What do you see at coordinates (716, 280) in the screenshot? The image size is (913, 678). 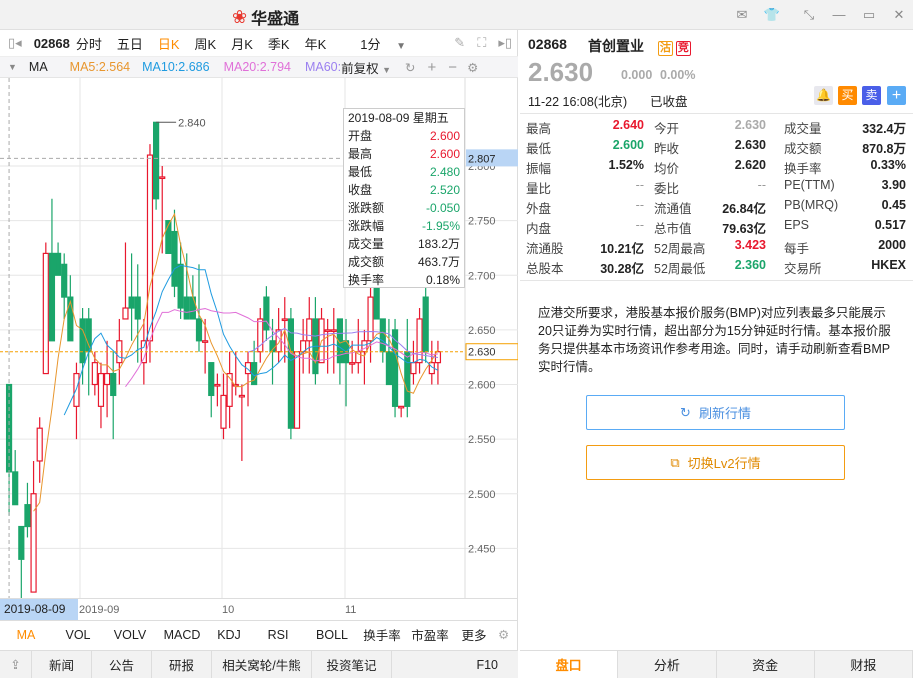 I see `divider` at bounding box center [716, 280].